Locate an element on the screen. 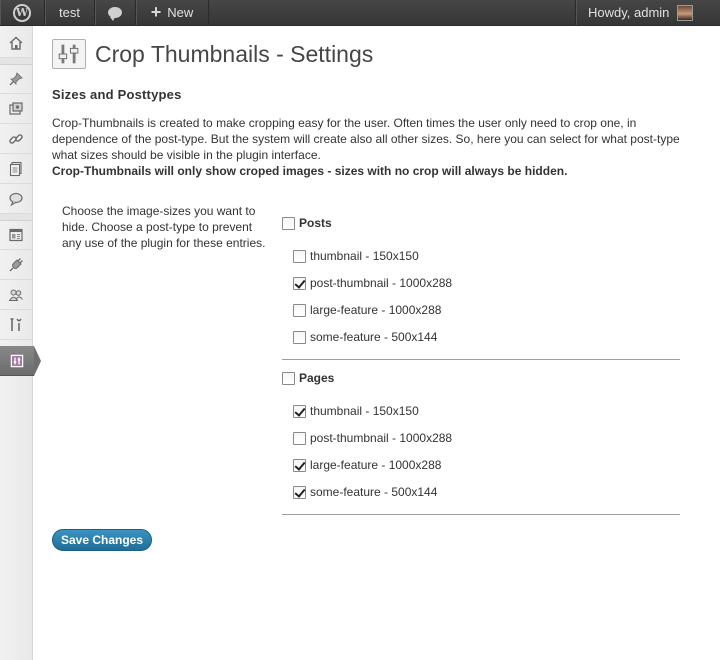 This screenshot has height=660, width=720. posts-pin-icon is located at coordinates (16, 78).